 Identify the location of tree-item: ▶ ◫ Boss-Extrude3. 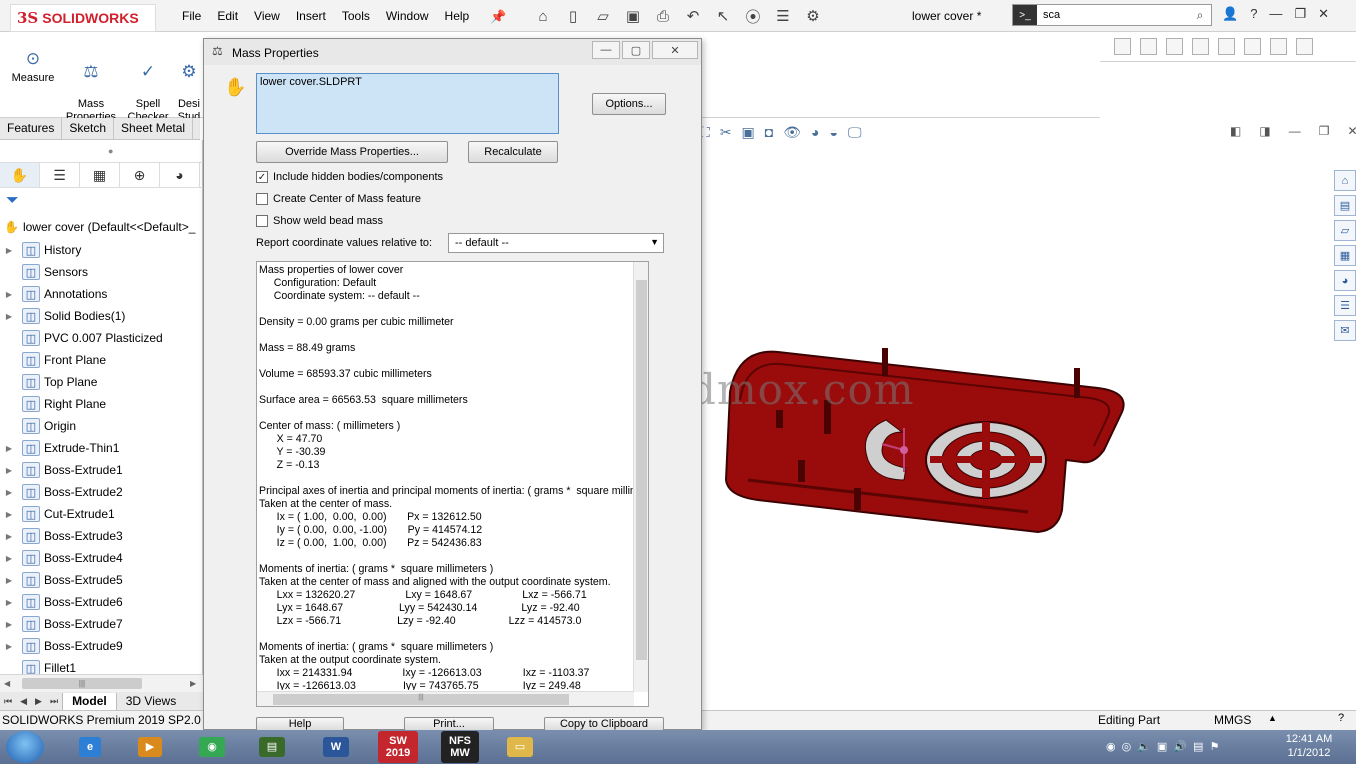
(101, 536).